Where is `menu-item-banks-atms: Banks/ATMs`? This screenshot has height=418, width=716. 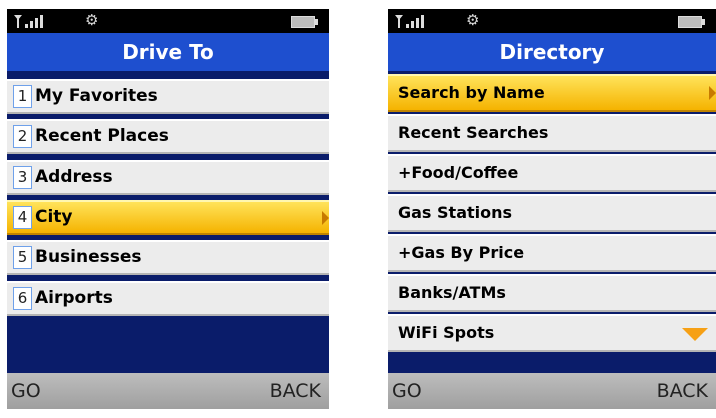 menu-item-banks-atms: Banks/ATMs is located at coordinates (552, 293).